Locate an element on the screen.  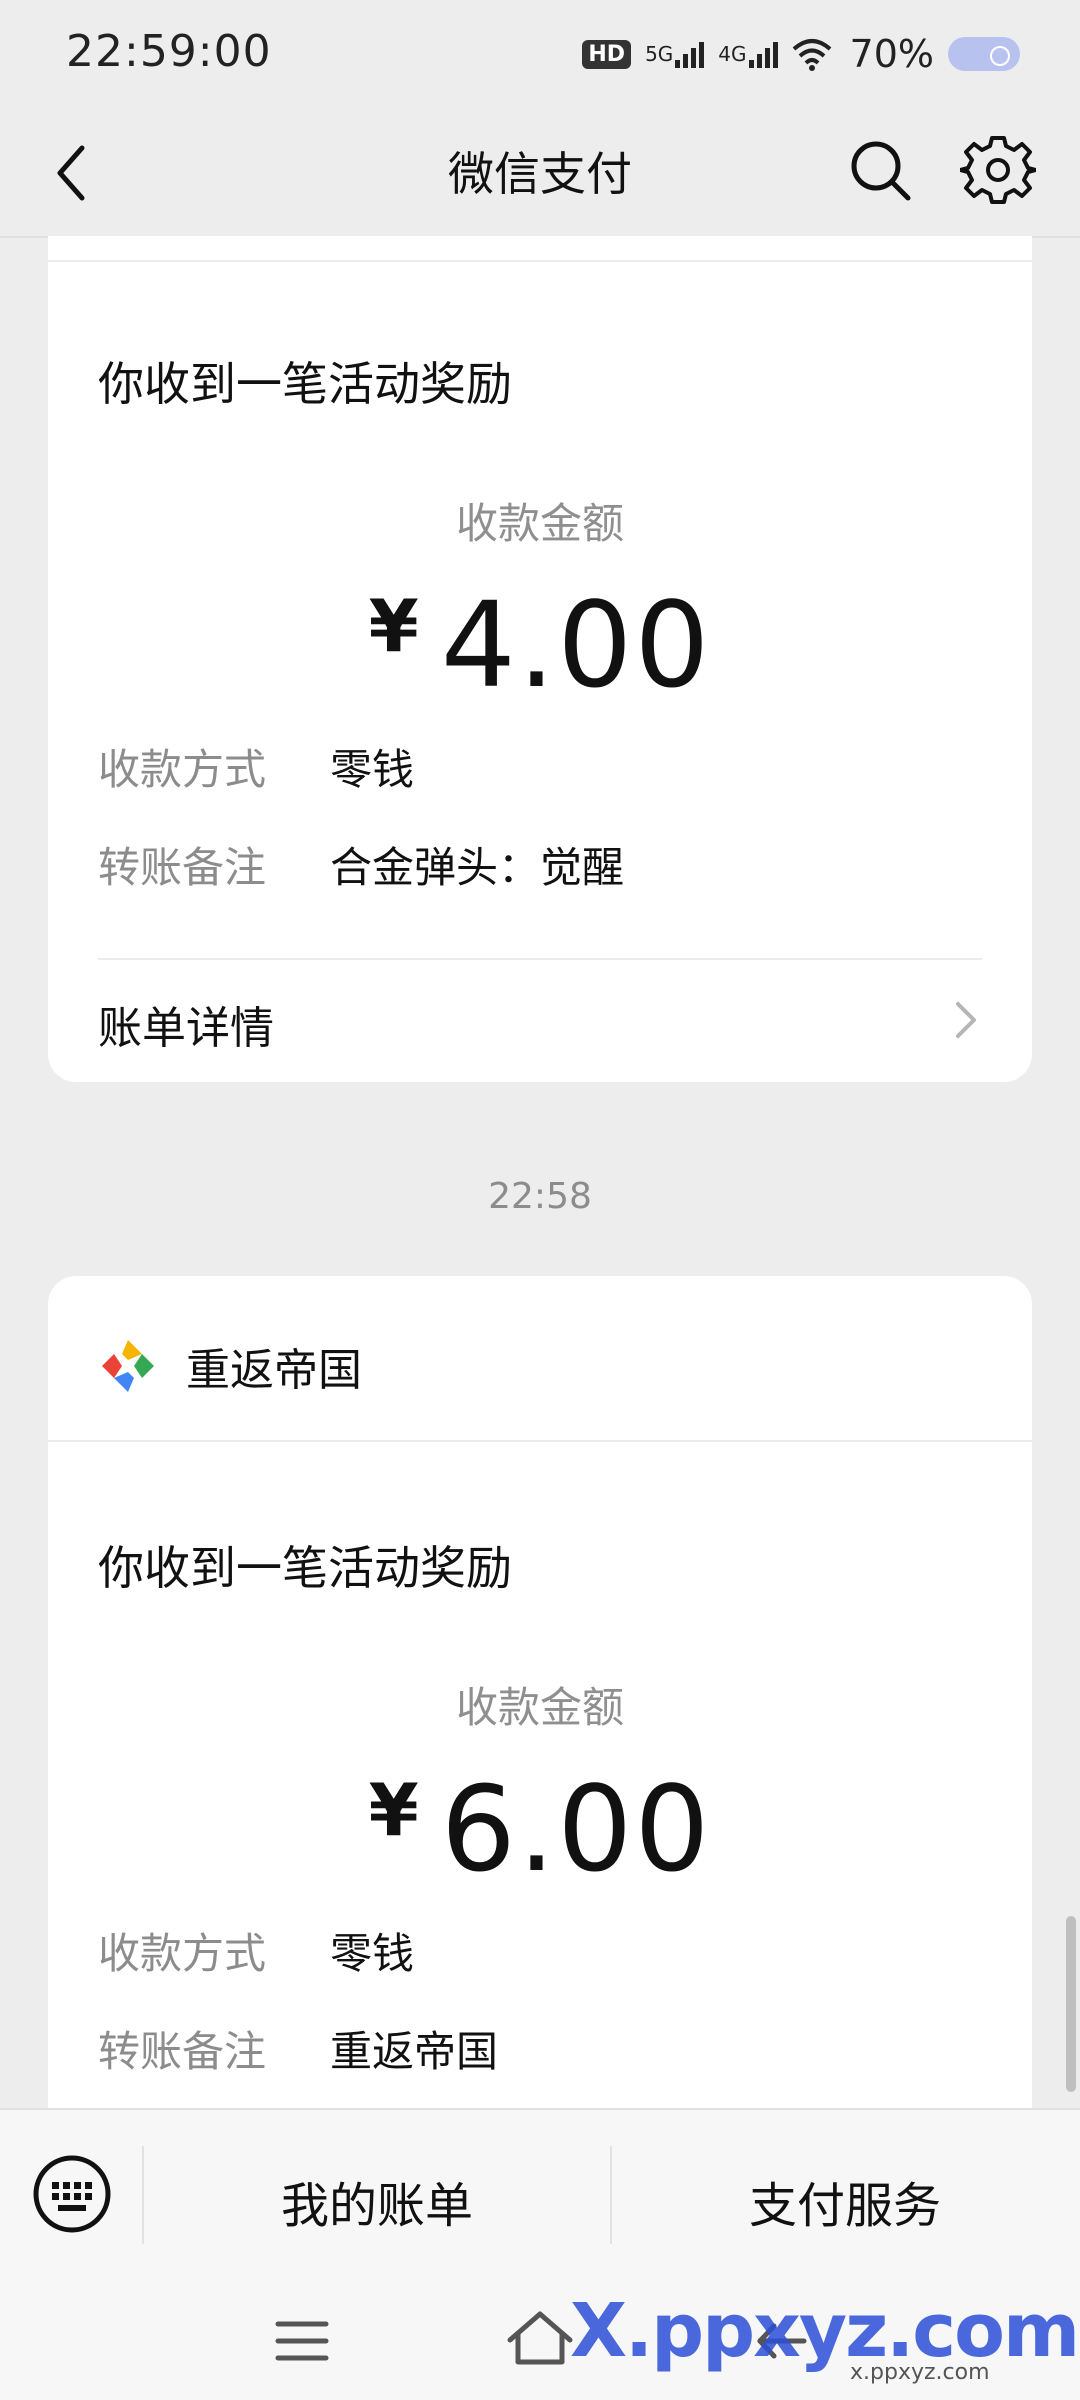
amount-value: 4.00 is located at coordinates (576, 645).